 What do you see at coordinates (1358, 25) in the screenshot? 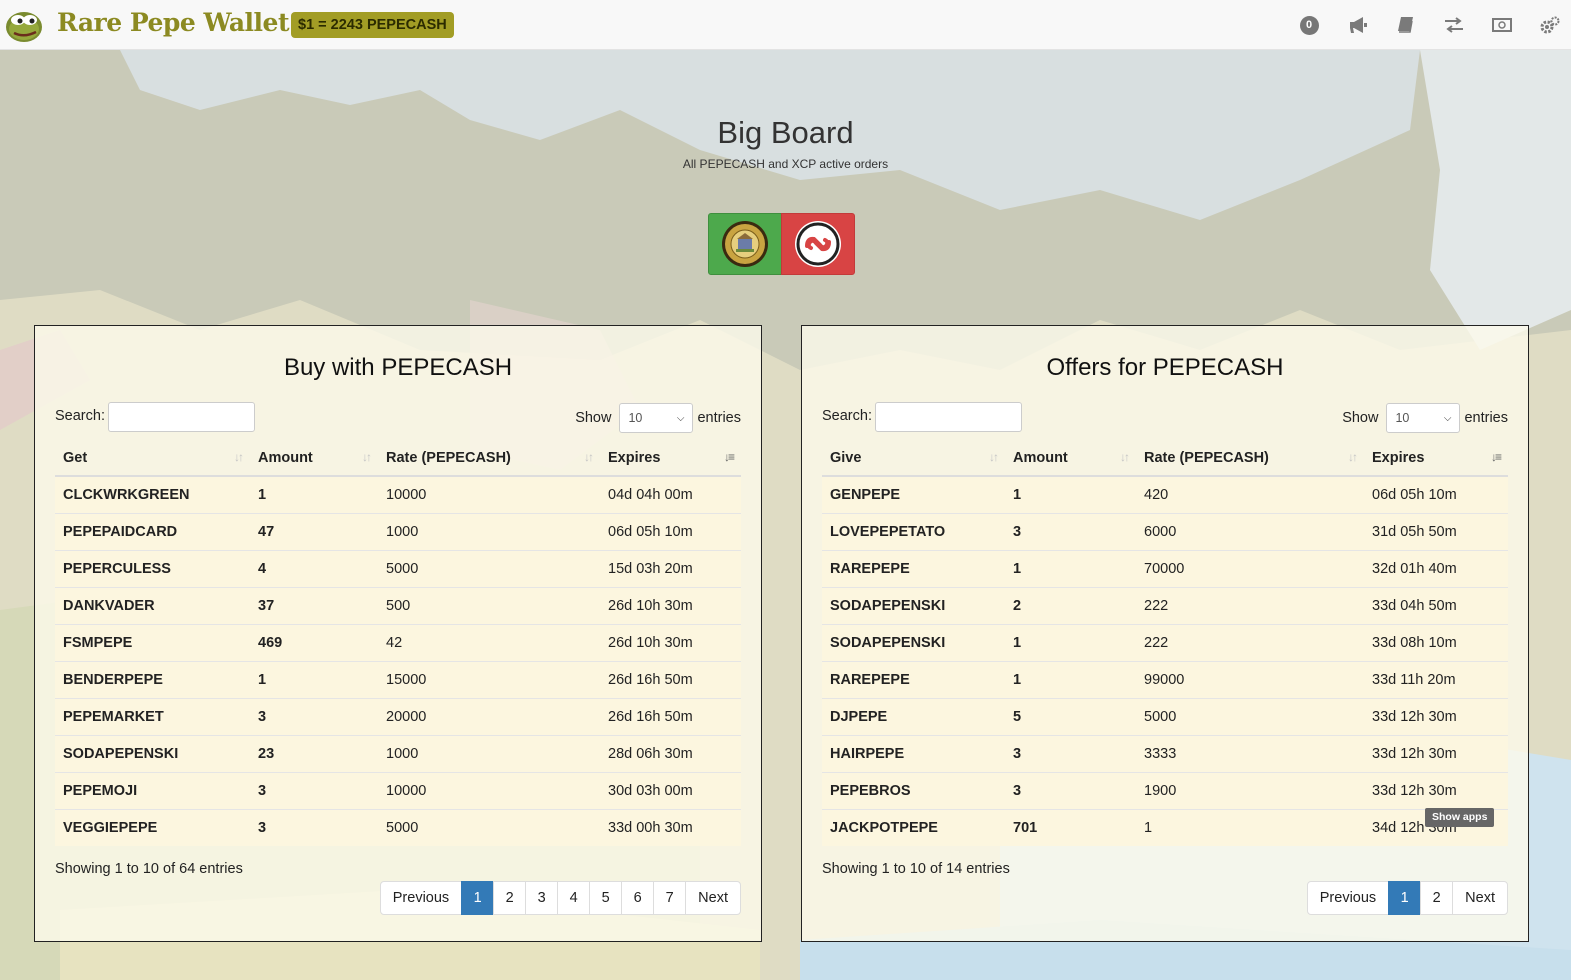
I see `megaphone-icon` at bounding box center [1358, 25].